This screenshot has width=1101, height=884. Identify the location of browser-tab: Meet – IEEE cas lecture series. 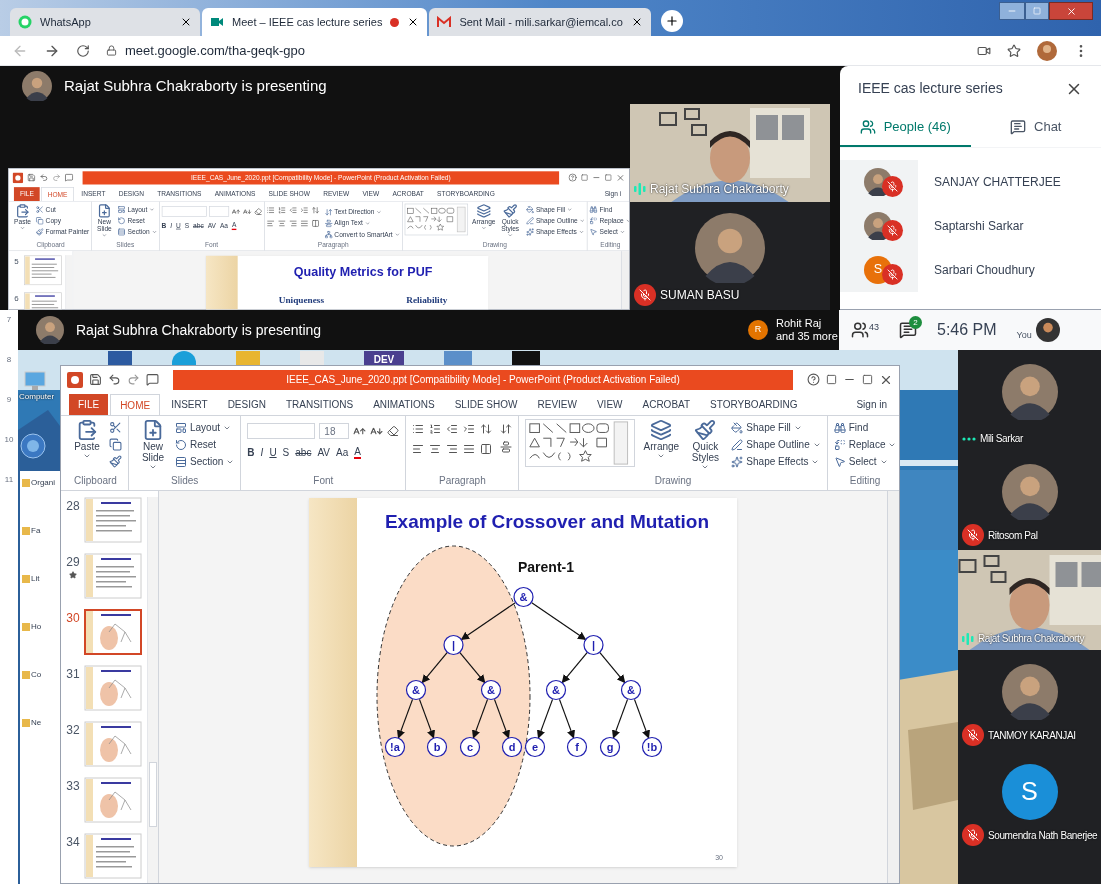
(315, 22).